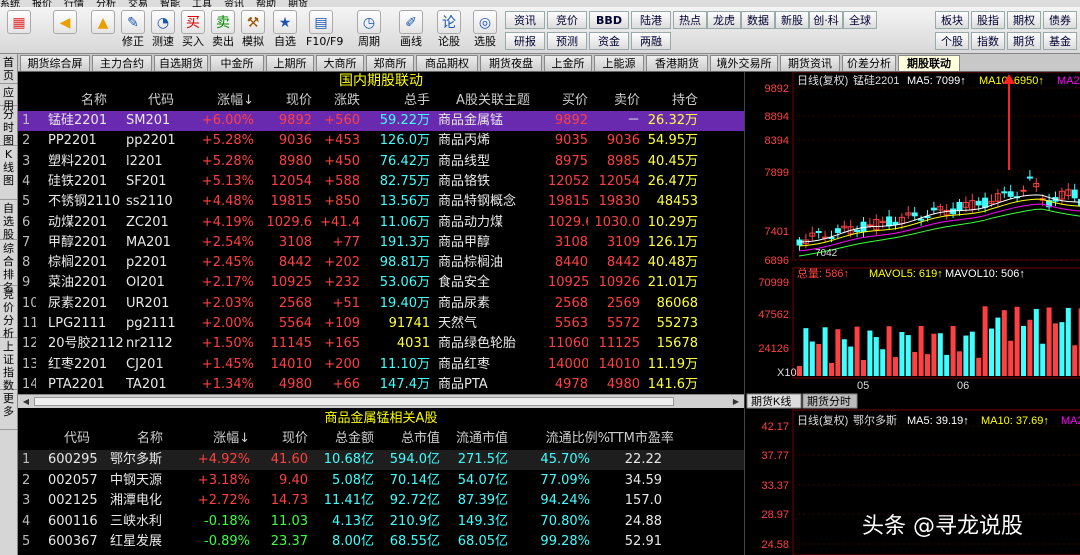 Image resolution: width=1080 pixels, height=555 pixels. What do you see at coordinates (8, 69) in the screenshot?
I see `left-tab-0: 首页` at bounding box center [8, 69].